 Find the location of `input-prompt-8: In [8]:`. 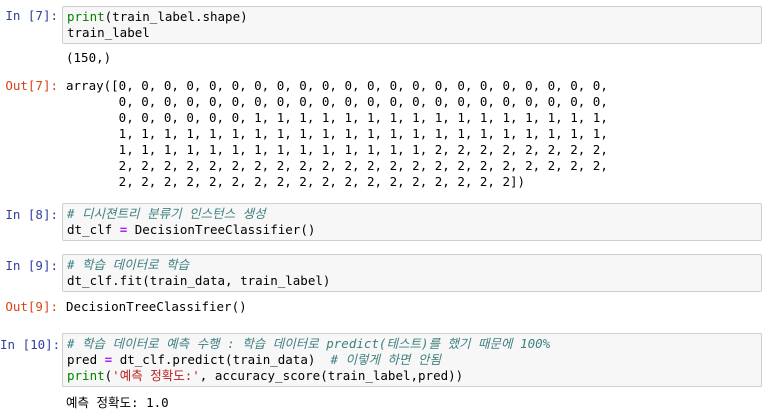

input-prompt-8: In [8]: is located at coordinates (31, 214).